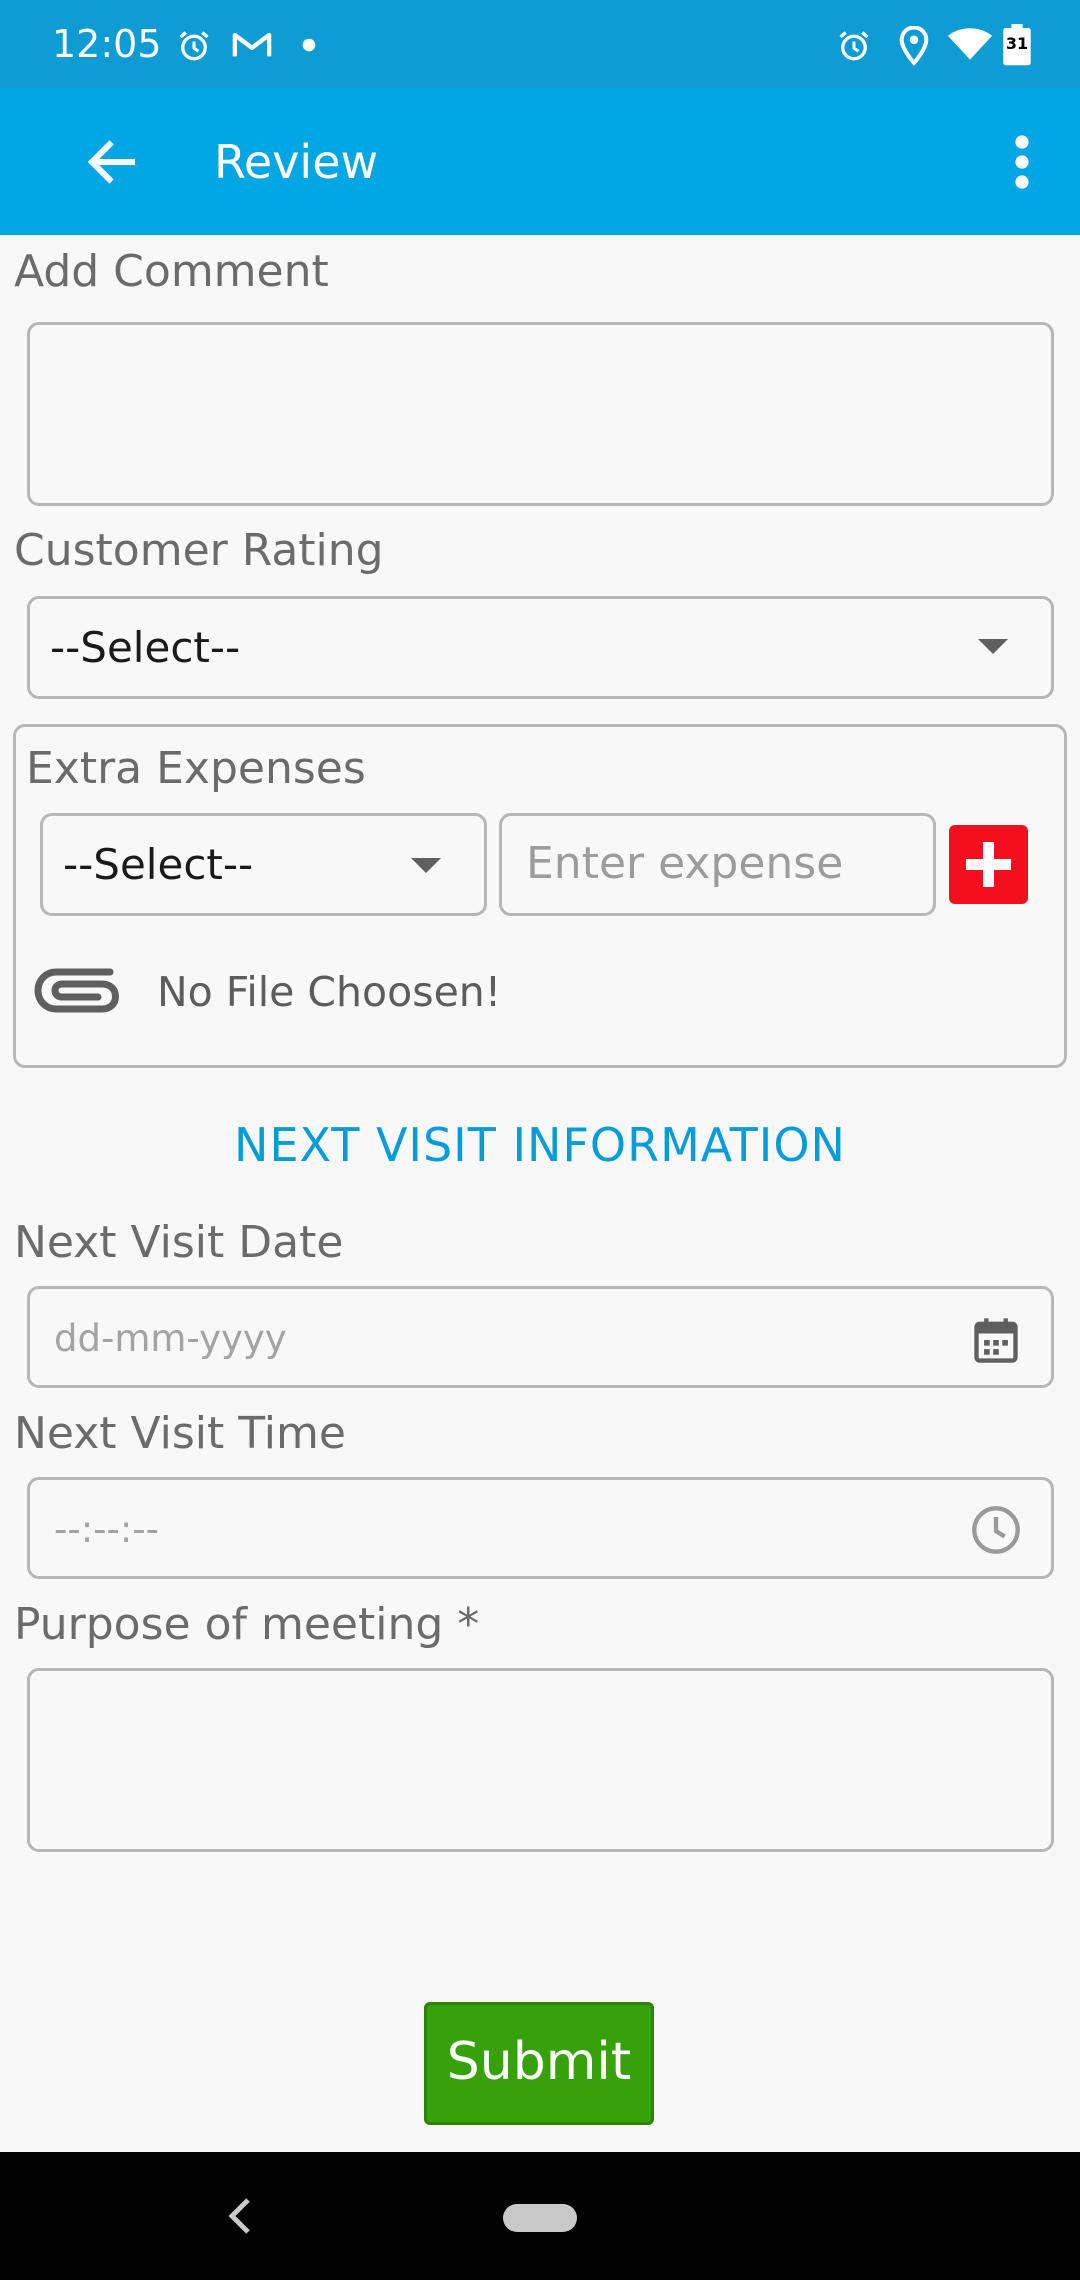 The width and height of the screenshot is (1080, 2280). What do you see at coordinates (540, 1337) in the screenshot?
I see `next-visit-date-field: dd-mm-yyyy` at bounding box center [540, 1337].